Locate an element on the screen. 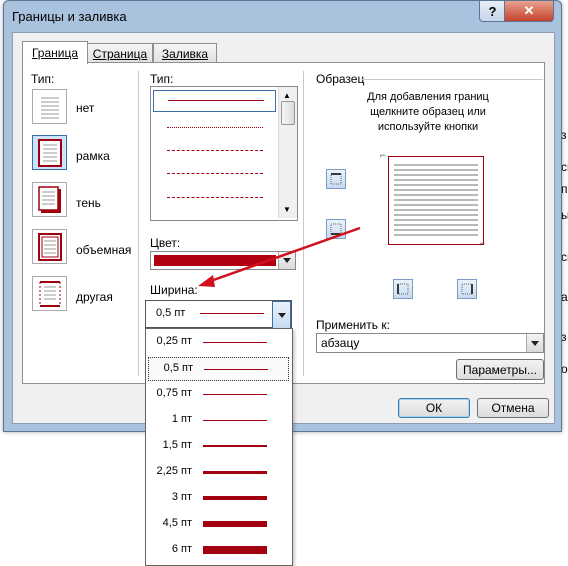 This screenshot has height=566, width=568. arrow-shaft is located at coordinates (282, 255).